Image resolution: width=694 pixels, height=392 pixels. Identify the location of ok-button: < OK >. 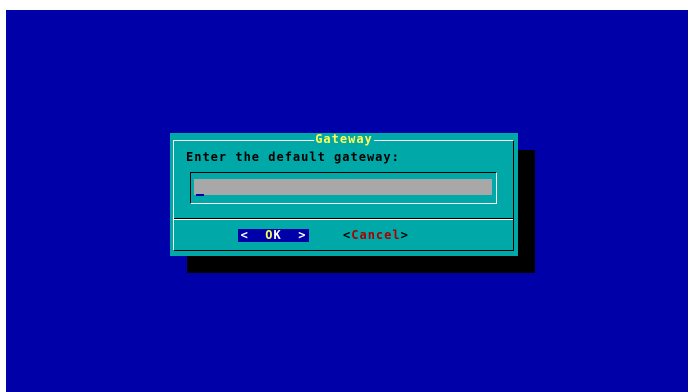
(273, 235).